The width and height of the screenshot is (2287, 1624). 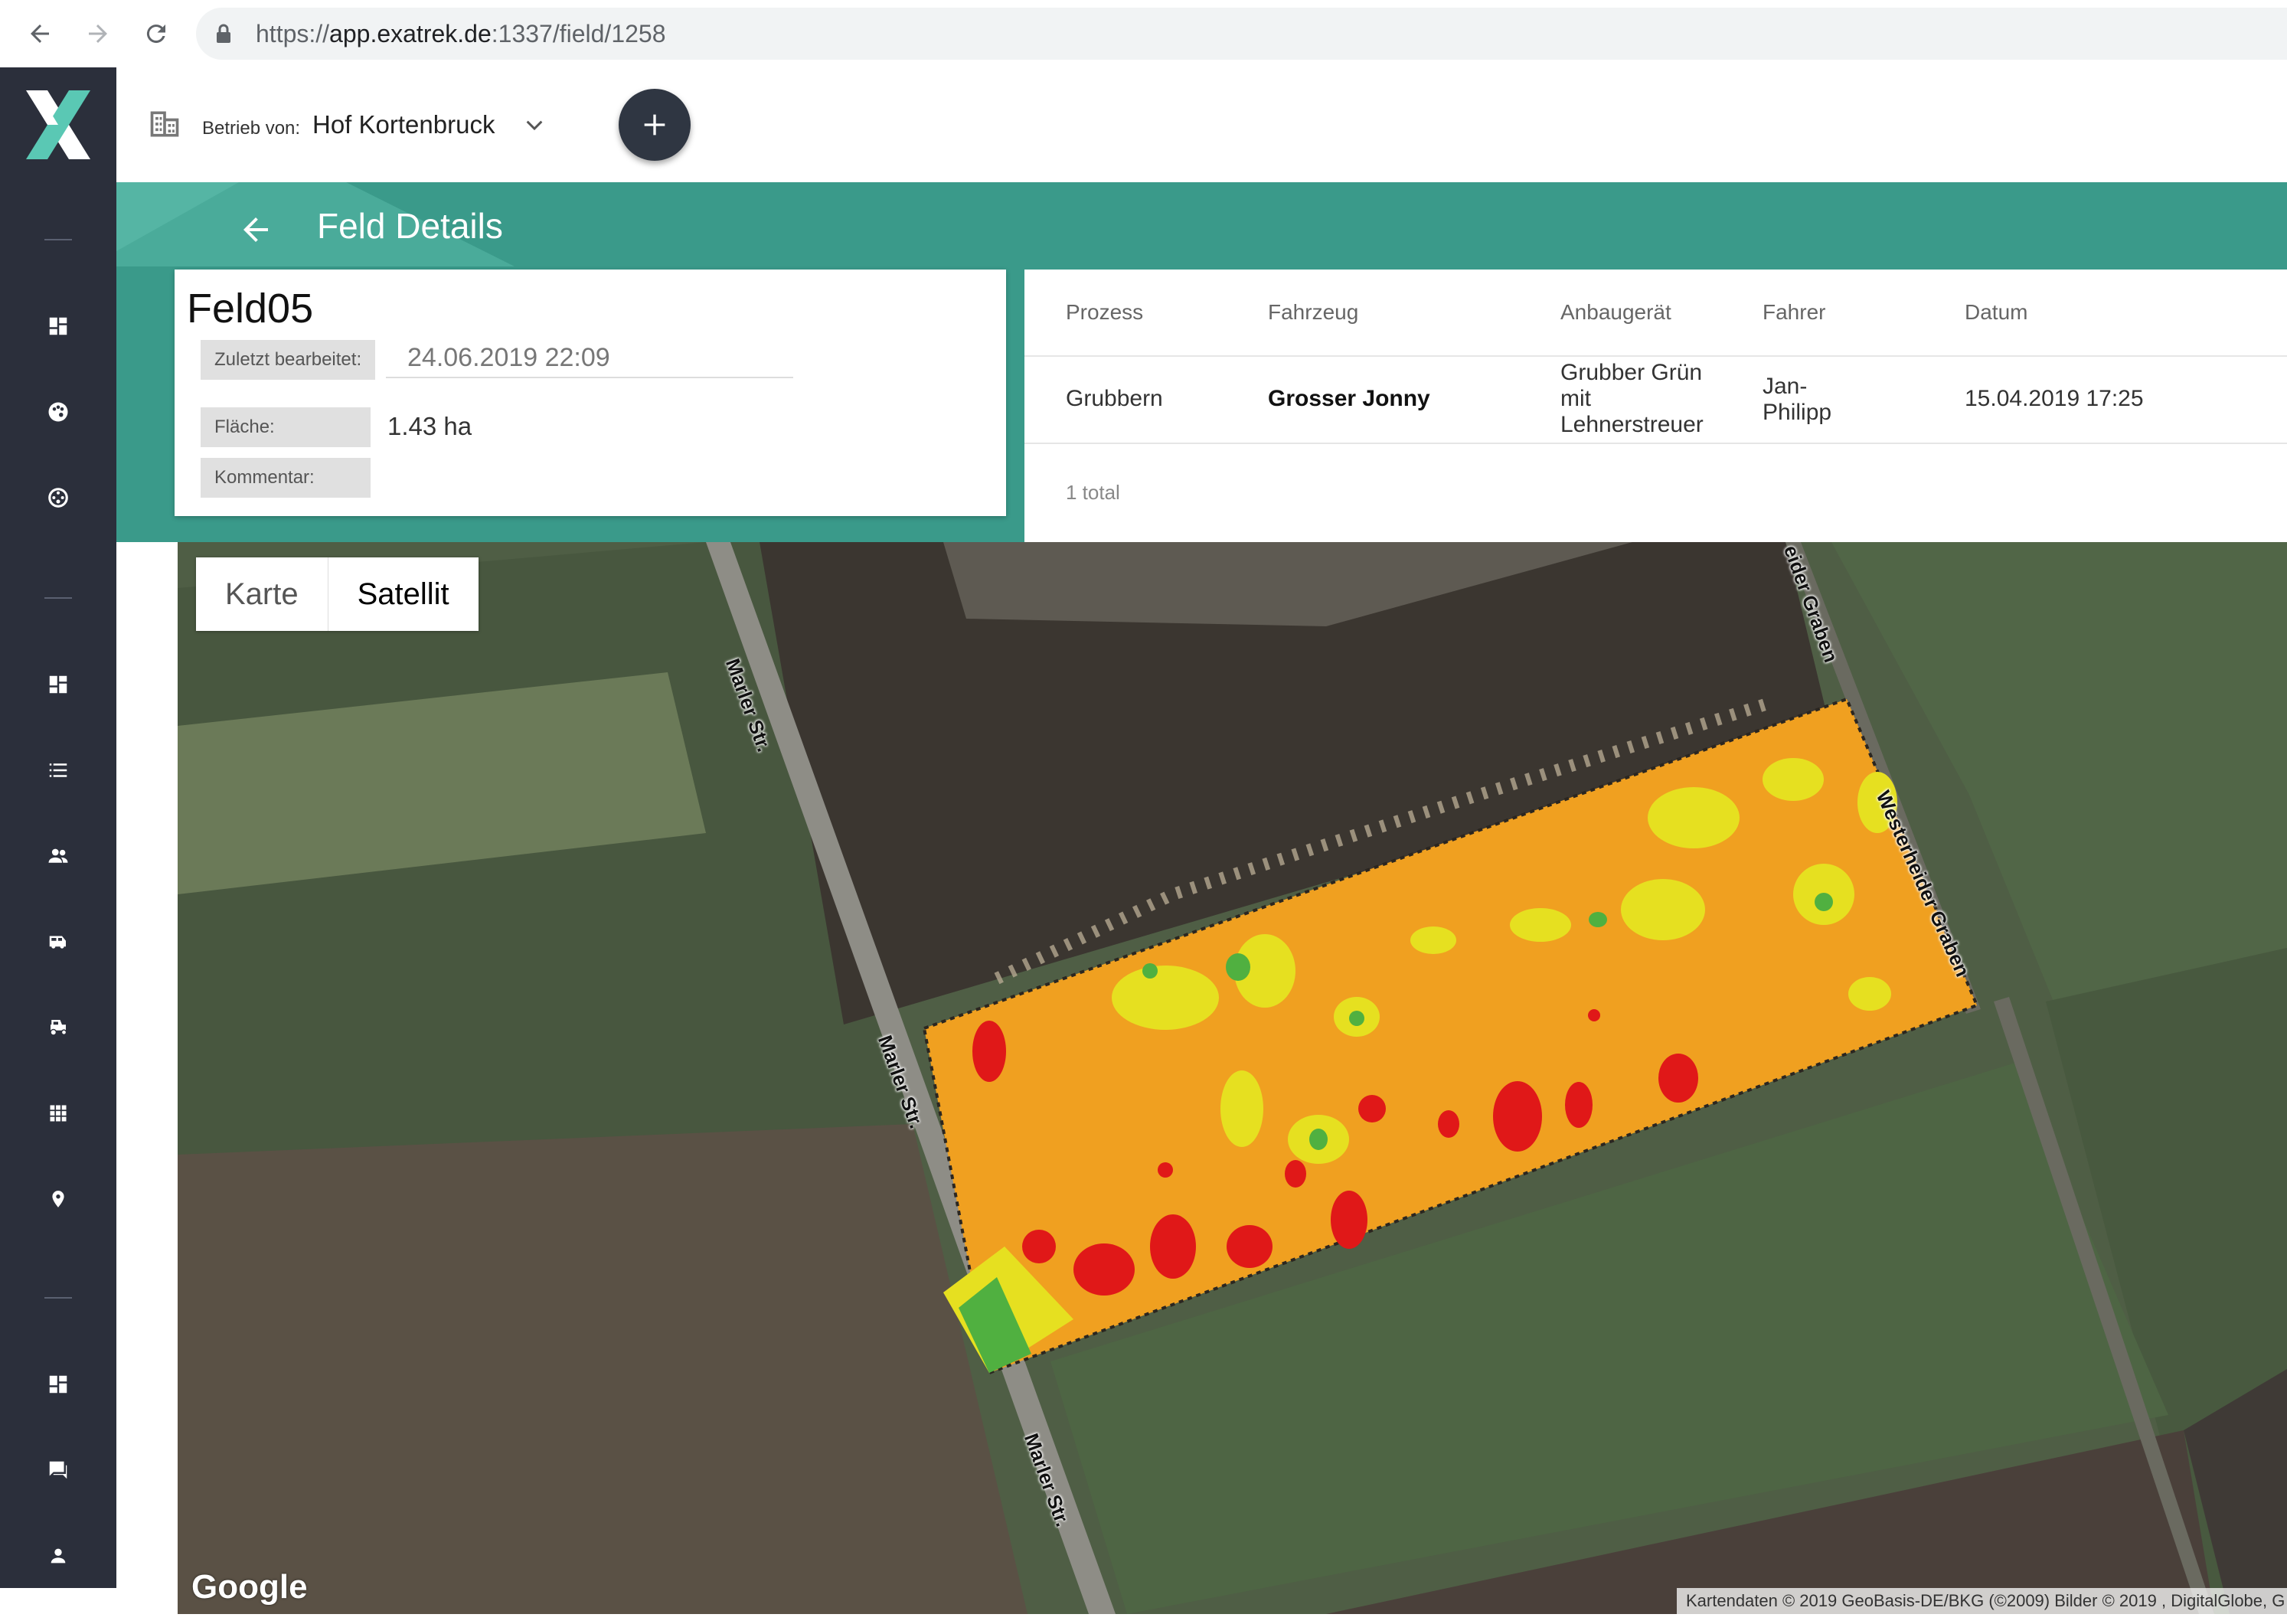 I want to click on location-pin-icon, so click(x=58, y=1199).